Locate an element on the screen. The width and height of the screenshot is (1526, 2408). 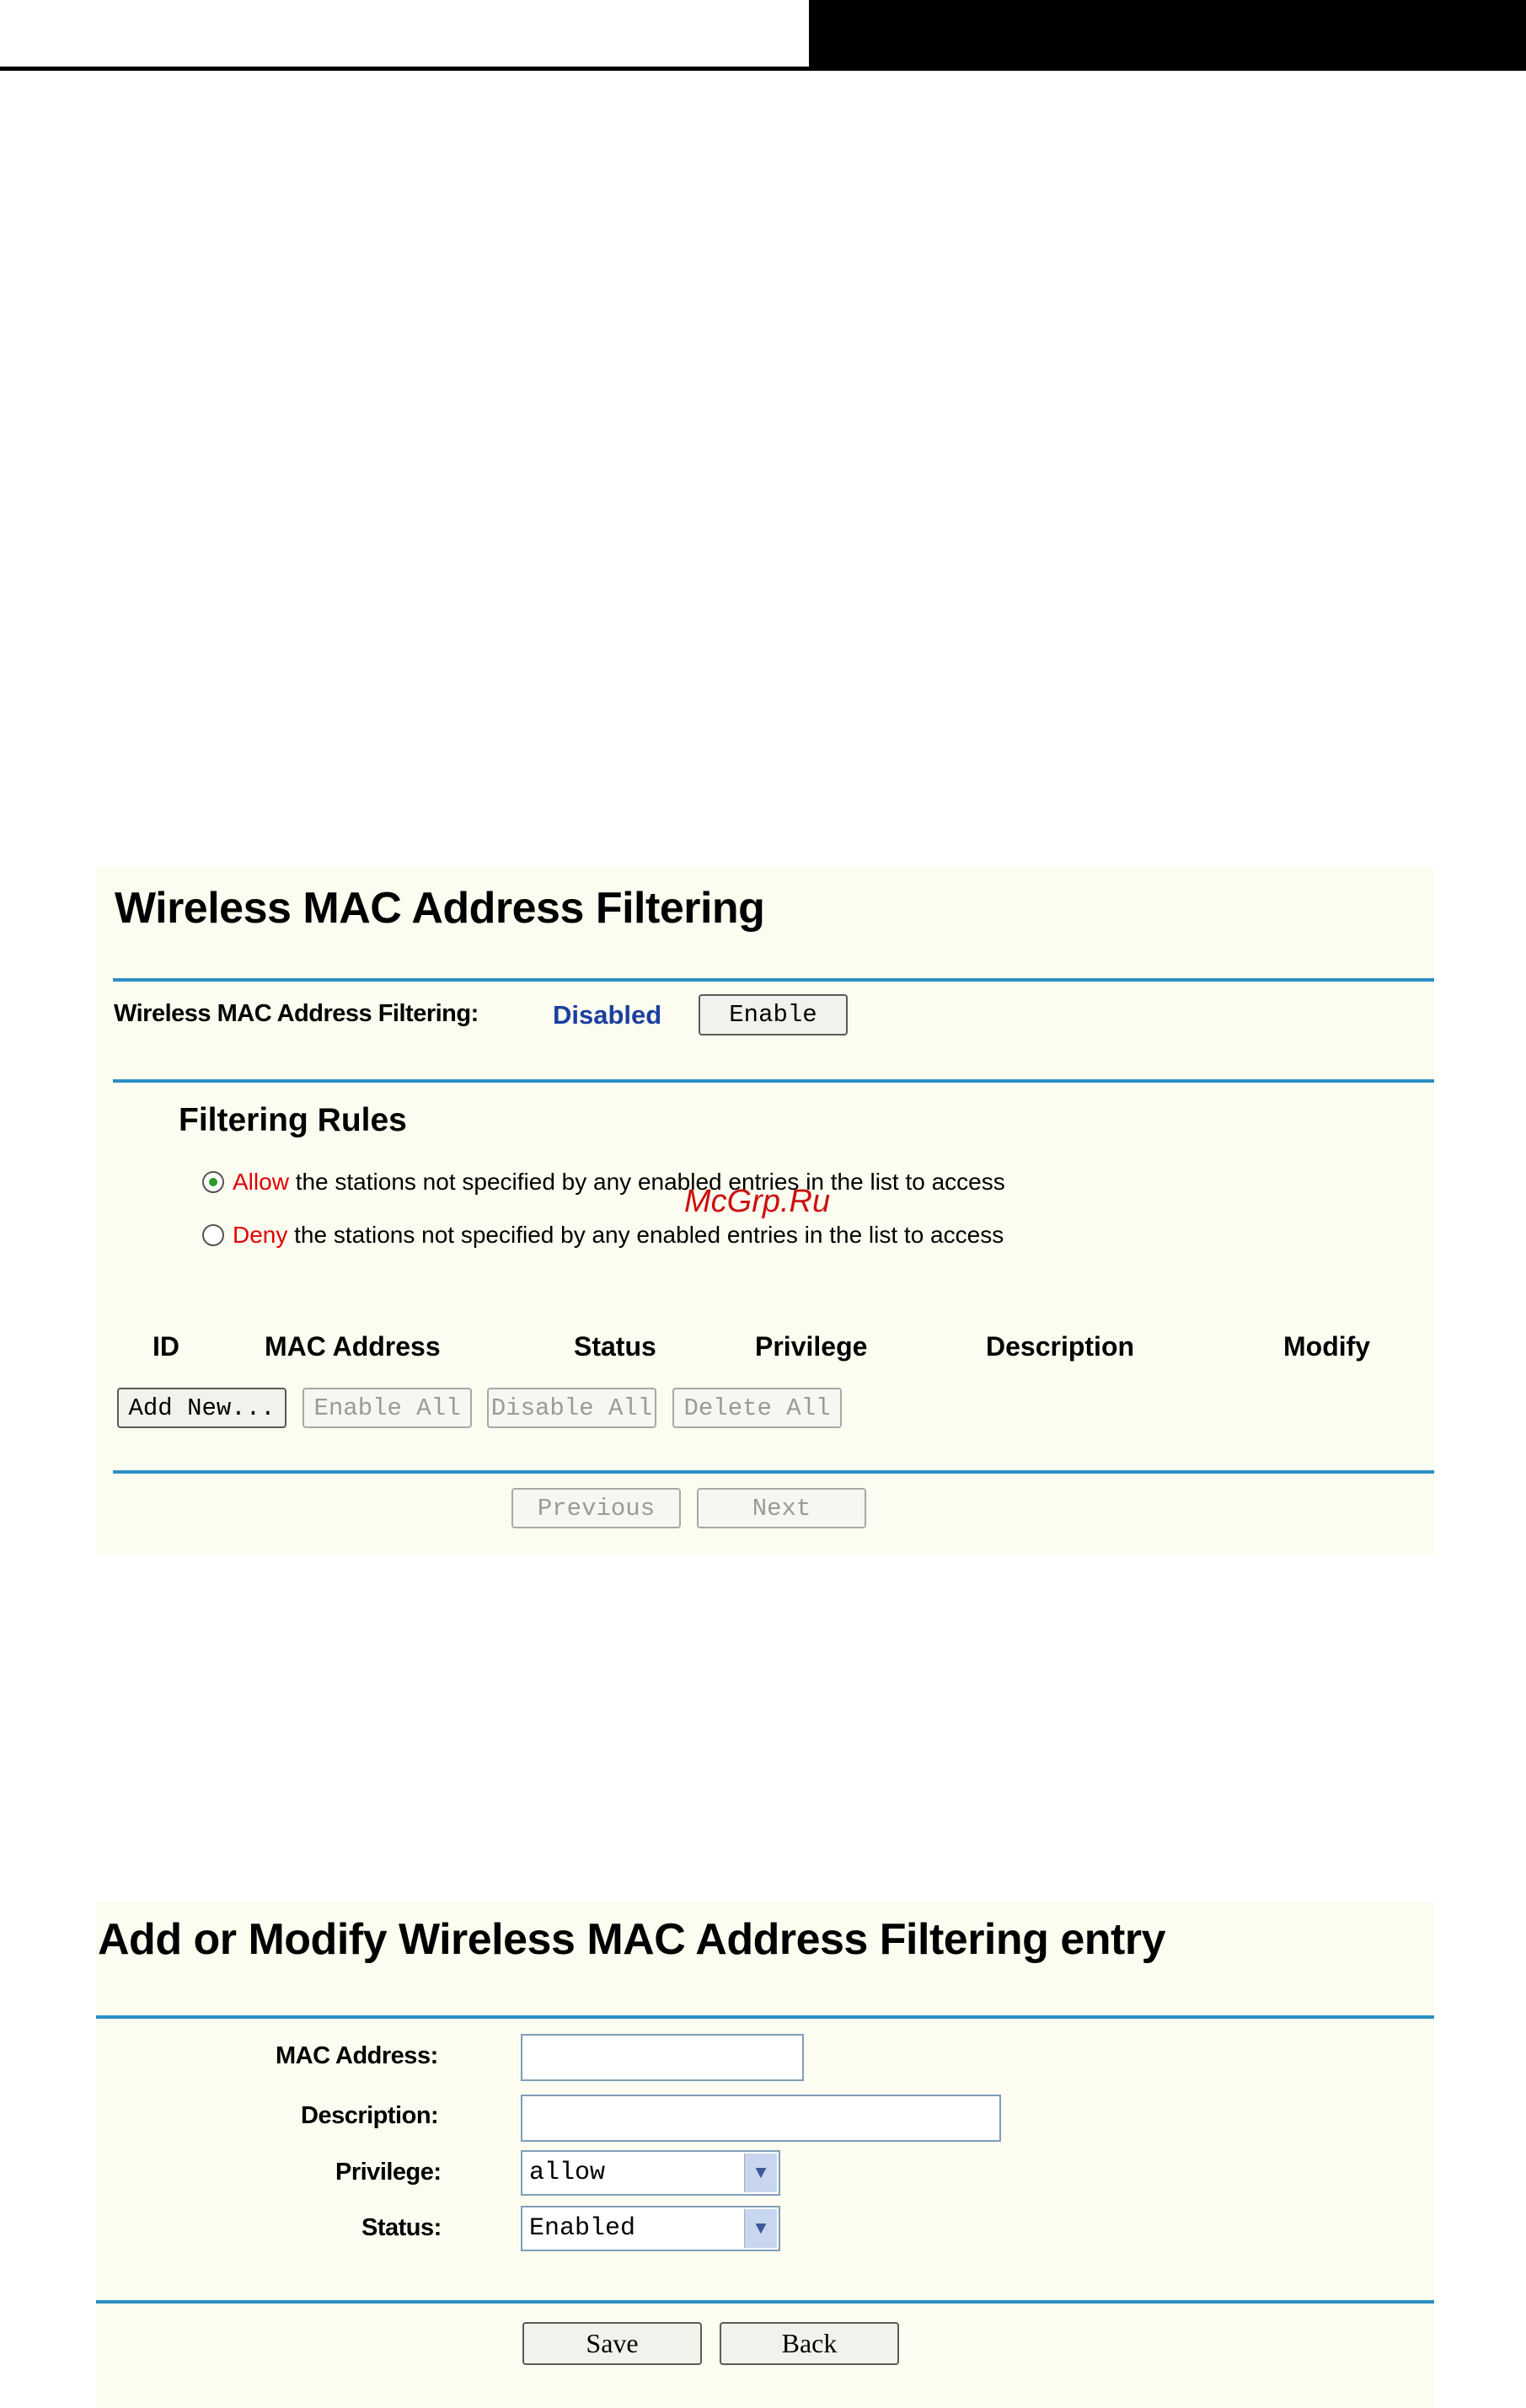
enable-button: Enable is located at coordinates (773, 1014).